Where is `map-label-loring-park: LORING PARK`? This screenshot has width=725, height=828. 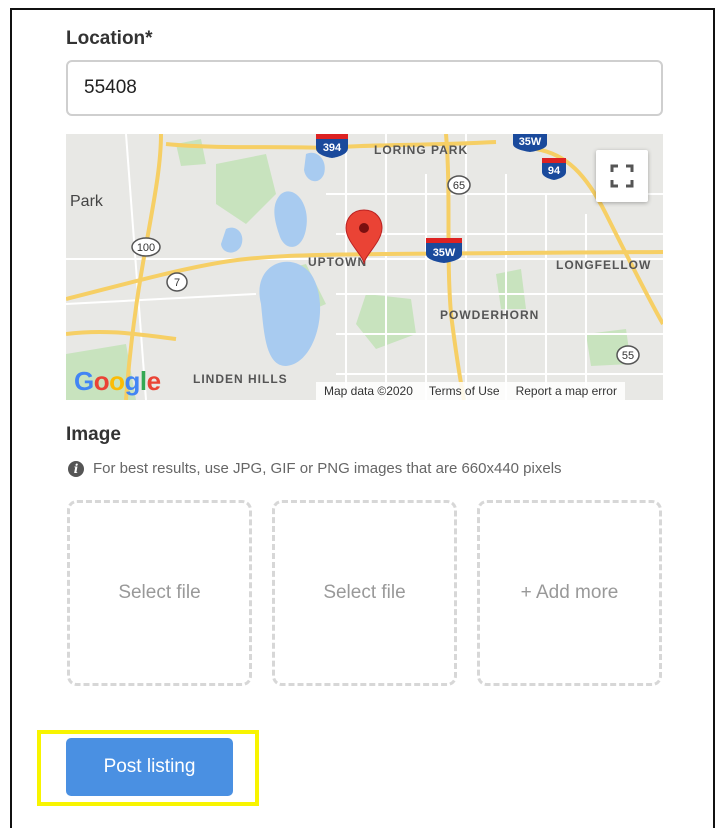
map-label-loring-park: LORING PARK is located at coordinates (421, 150).